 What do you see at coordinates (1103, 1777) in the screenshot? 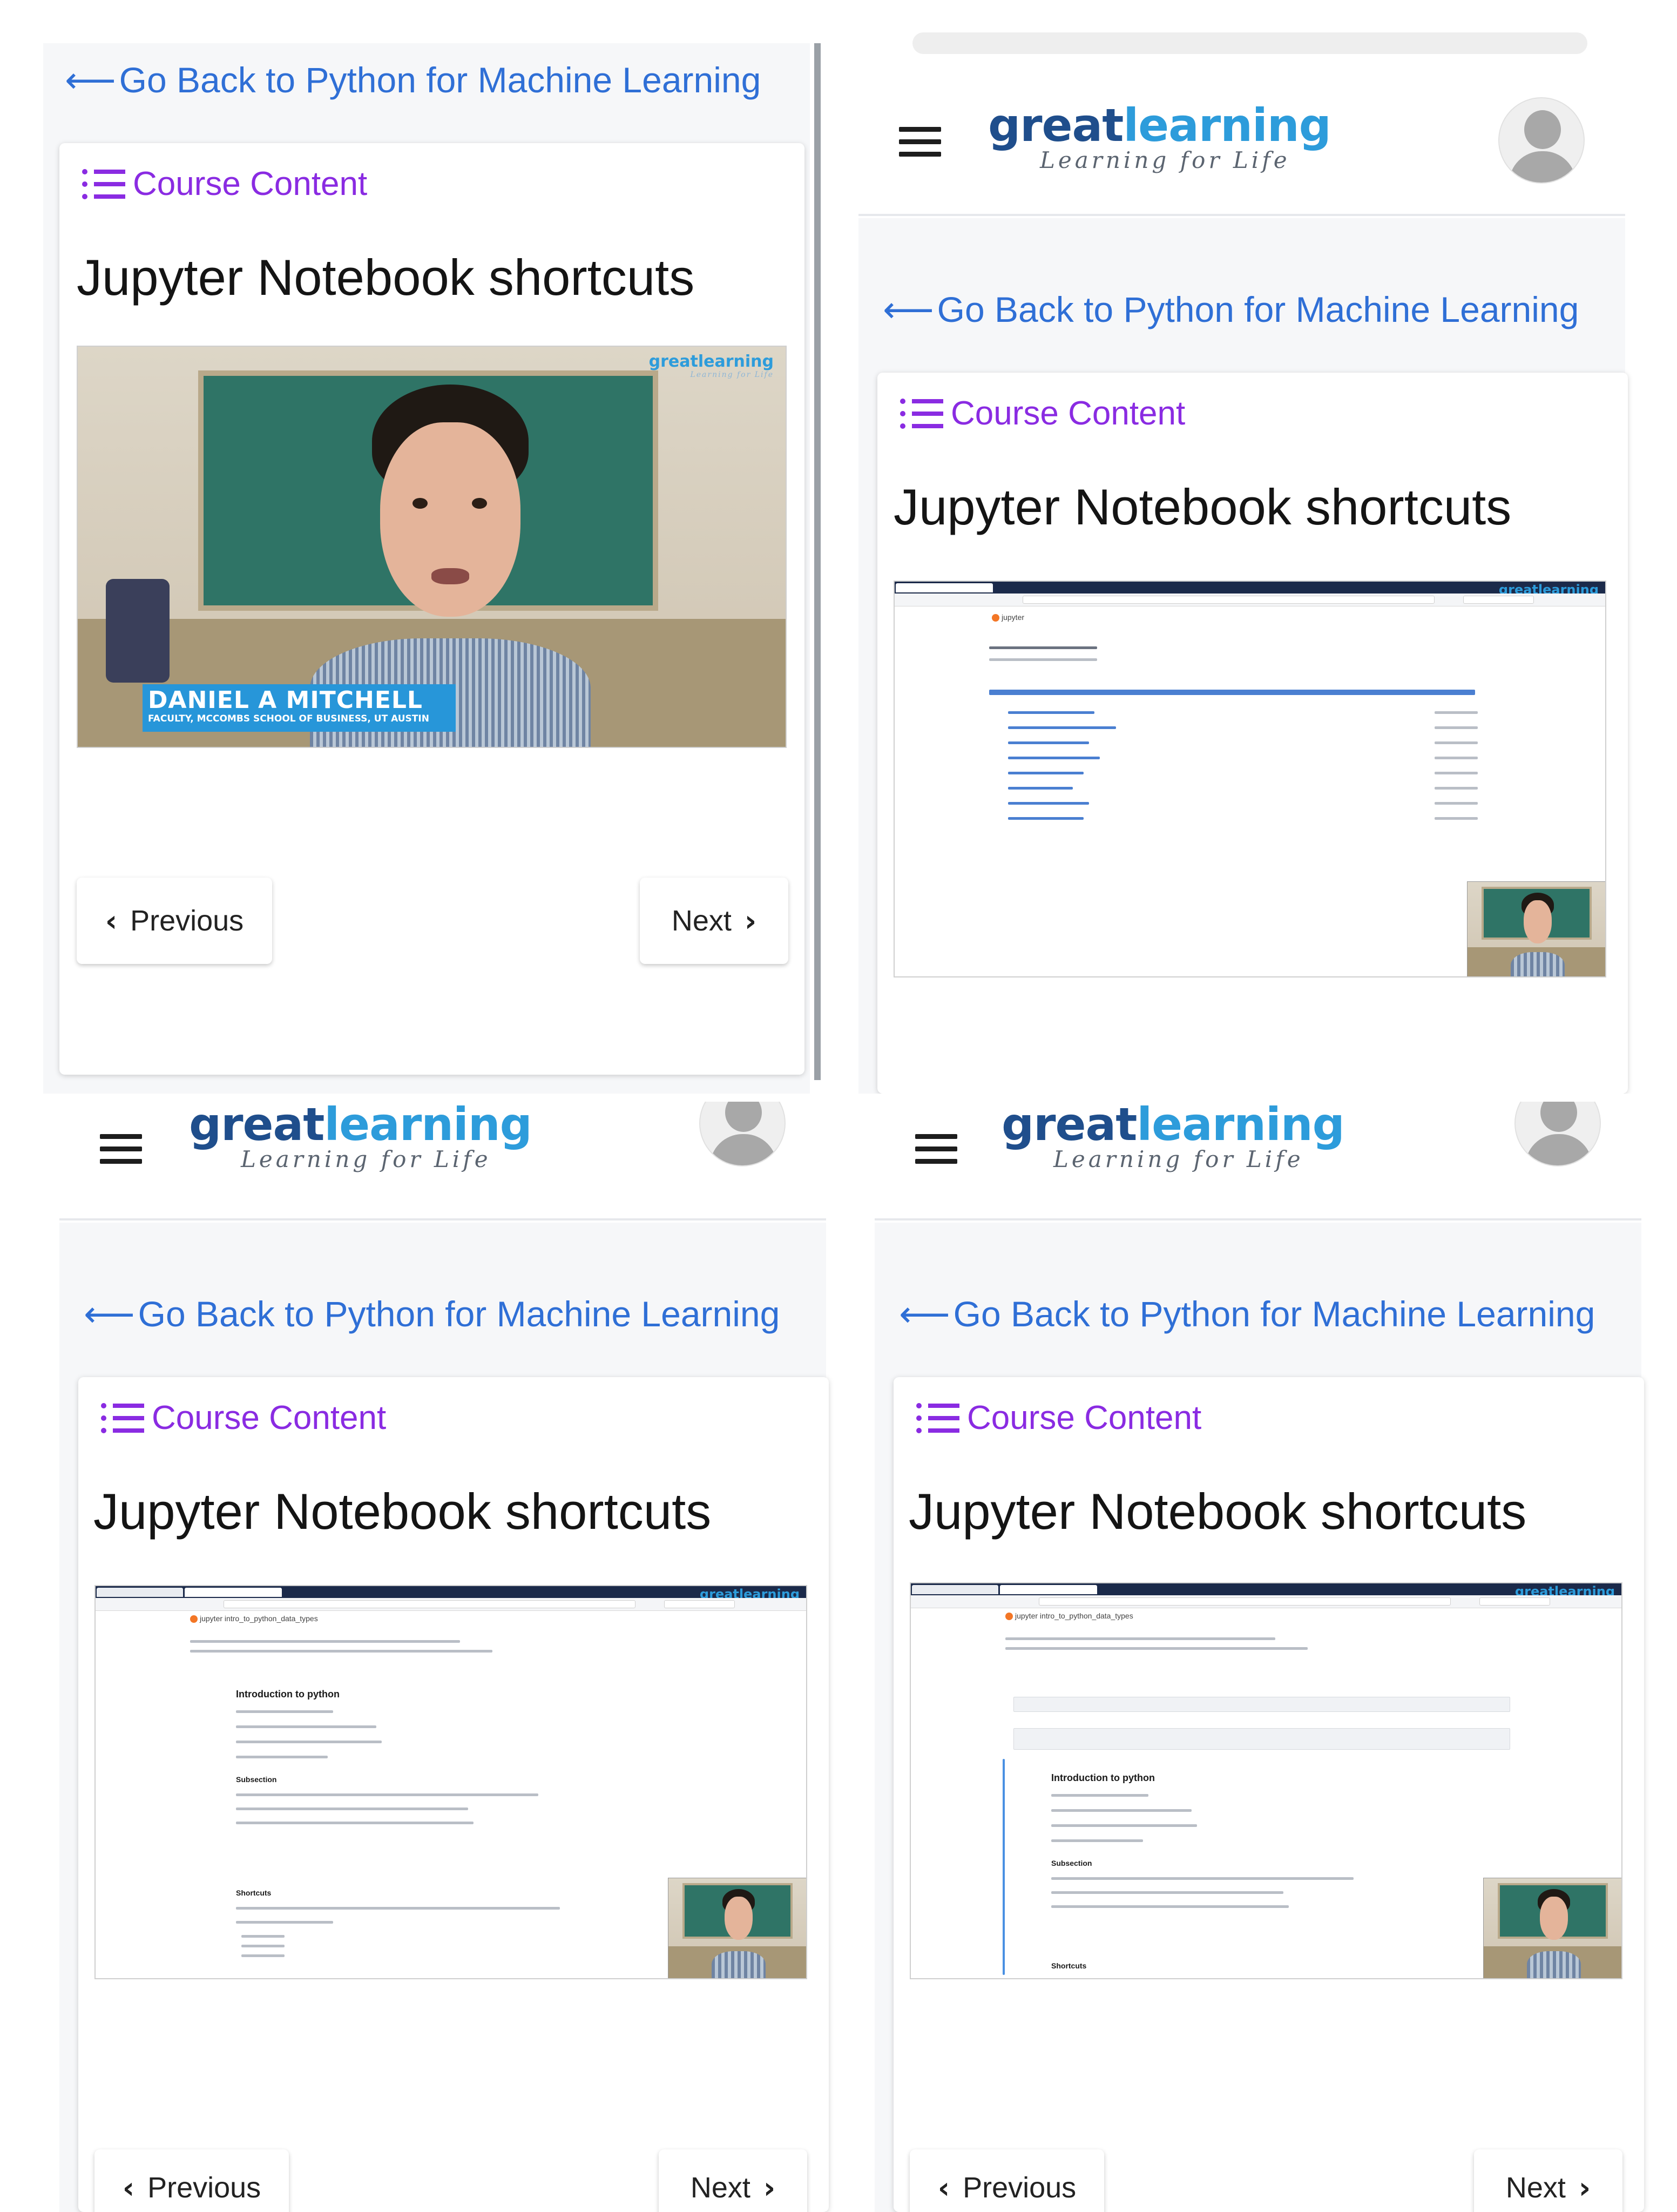
I see `notebook-heading: Introduction to python` at bounding box center [1103, 1777].